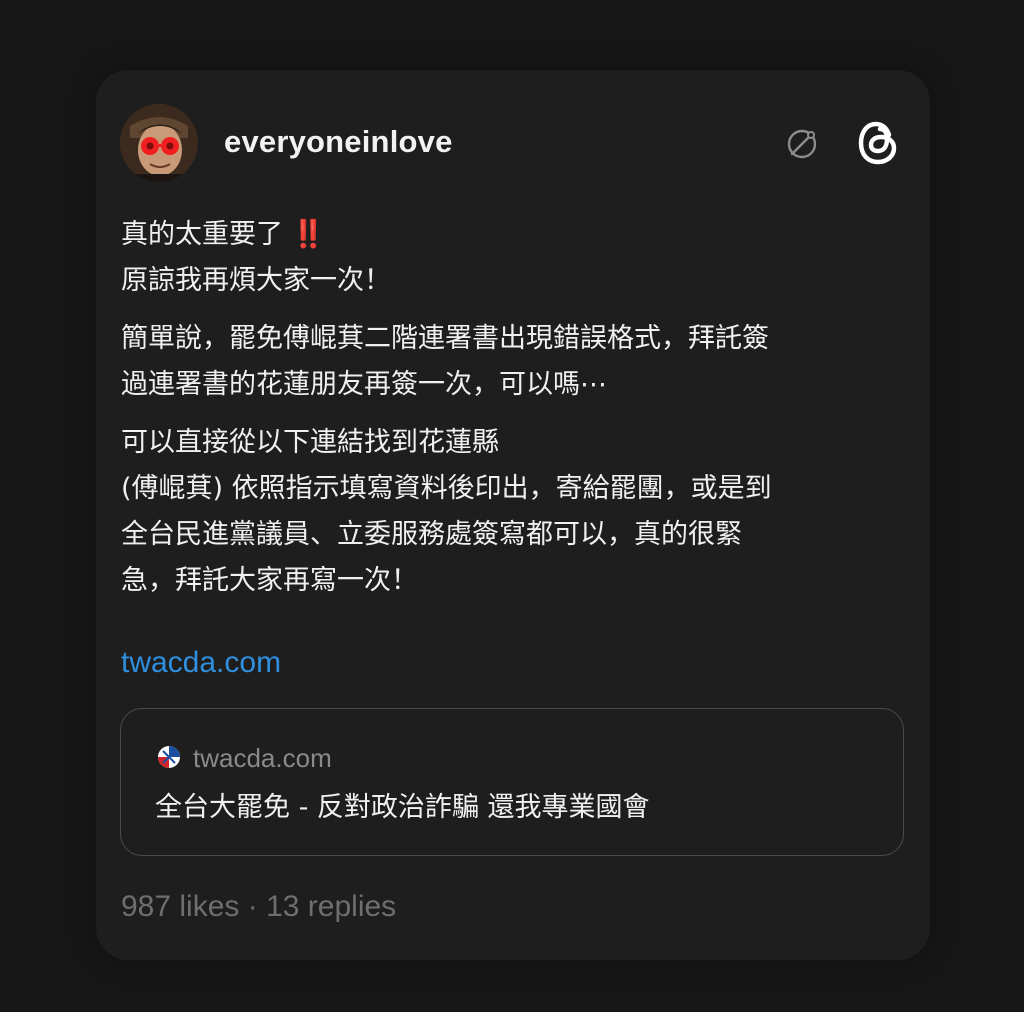 Image resolution: width=1024 pixels, height=1012 pixels. Describe the element at coordinates (308, 234) in the screenshot. I see `double-exclamation-icon: ‼️` at that location.